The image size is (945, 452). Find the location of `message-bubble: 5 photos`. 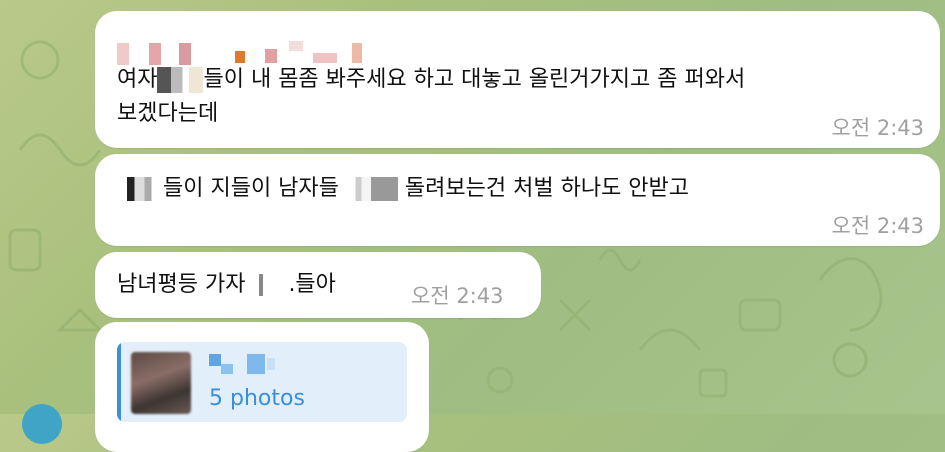

message-bubble: 5 photos is located at coordinates (262, 387).